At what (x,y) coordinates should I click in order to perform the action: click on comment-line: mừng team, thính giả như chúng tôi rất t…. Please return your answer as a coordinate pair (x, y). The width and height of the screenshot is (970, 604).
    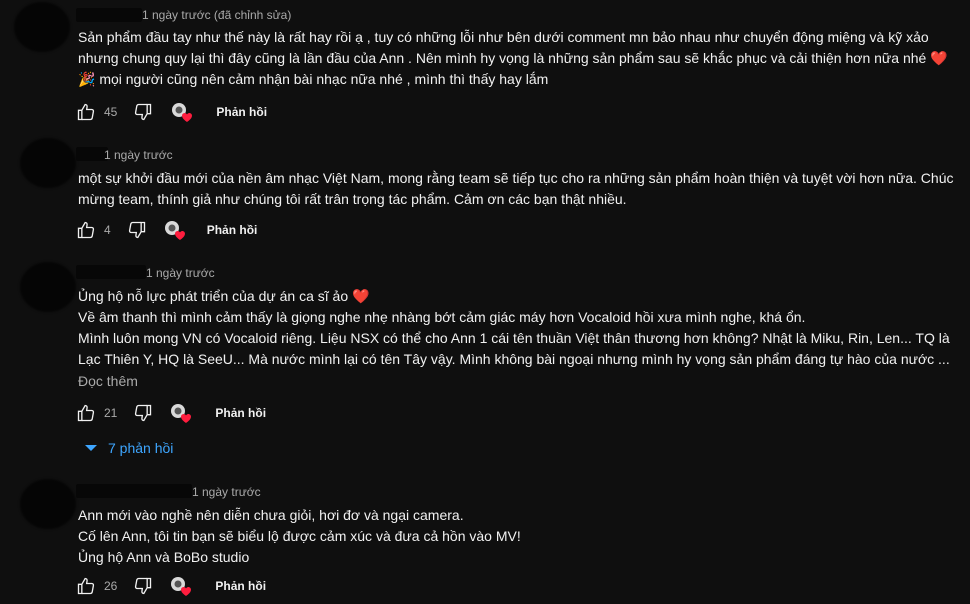
    Looking at the image, I should click on (352, 199).